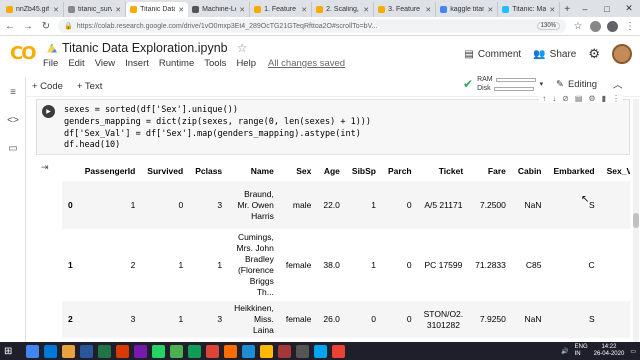 This screenshot has width=640, height=360. What do you see at coordinates (48, 111) in the screenshot?
I see `run-cell-button: ▶` at bounding box center [48, 111].